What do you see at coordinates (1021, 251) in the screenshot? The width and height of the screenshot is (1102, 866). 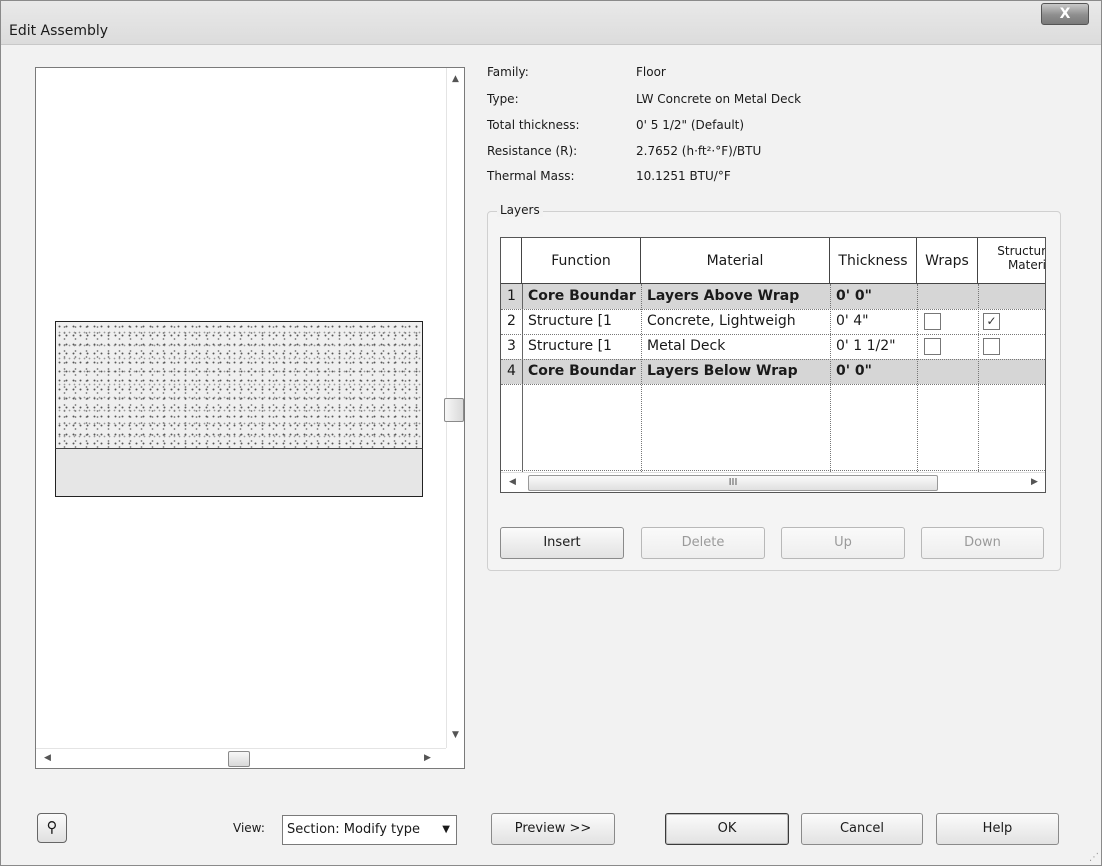 I see `structural-header-line1: Structur` at bounding box center [1021, 251].